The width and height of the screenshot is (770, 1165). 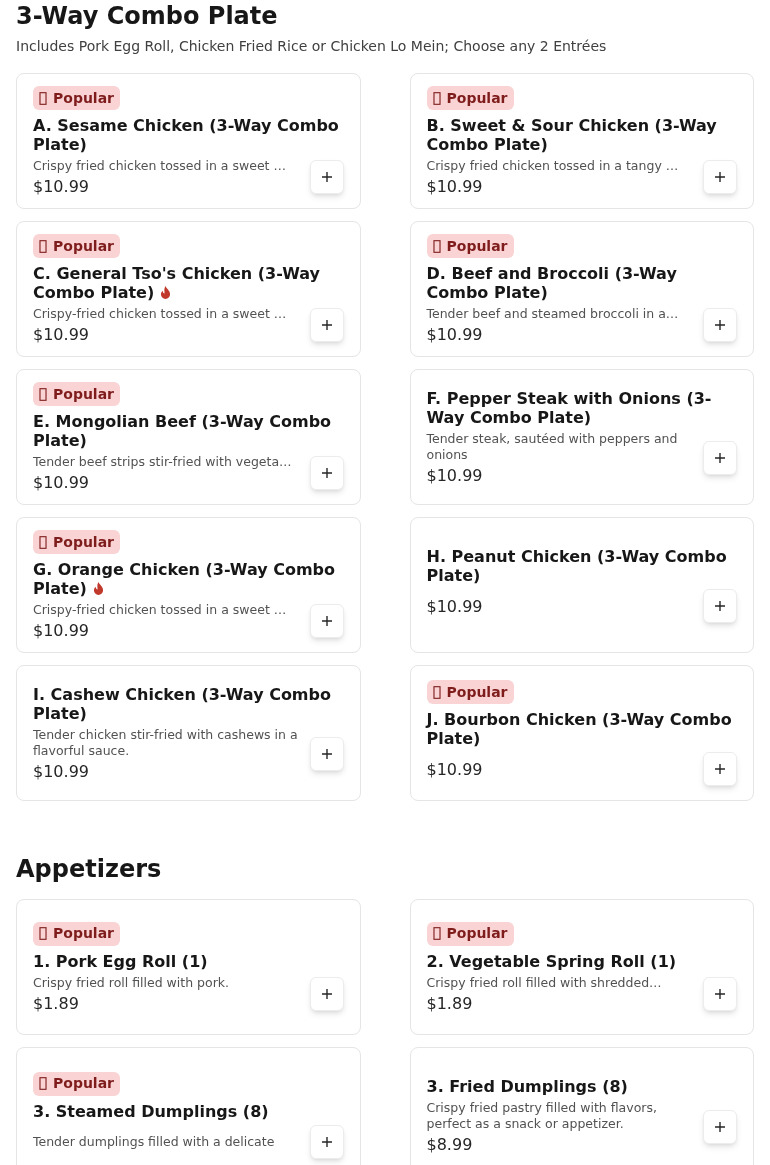 I want to click on item-description: Tender dumplings filled with a delicate, so click(x=154, y=1141).